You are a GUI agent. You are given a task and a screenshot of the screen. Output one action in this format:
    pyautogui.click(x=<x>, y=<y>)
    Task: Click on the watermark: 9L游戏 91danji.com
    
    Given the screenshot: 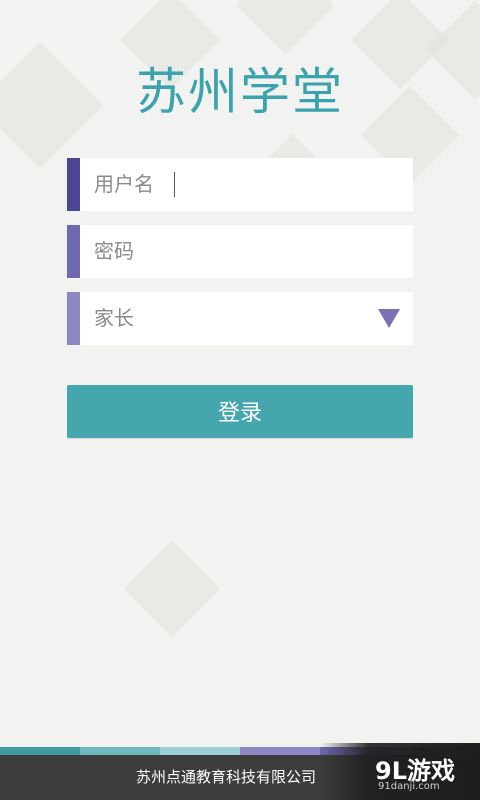 What is the action you would take?
    pyautogui.click(x=400, y=771)
    